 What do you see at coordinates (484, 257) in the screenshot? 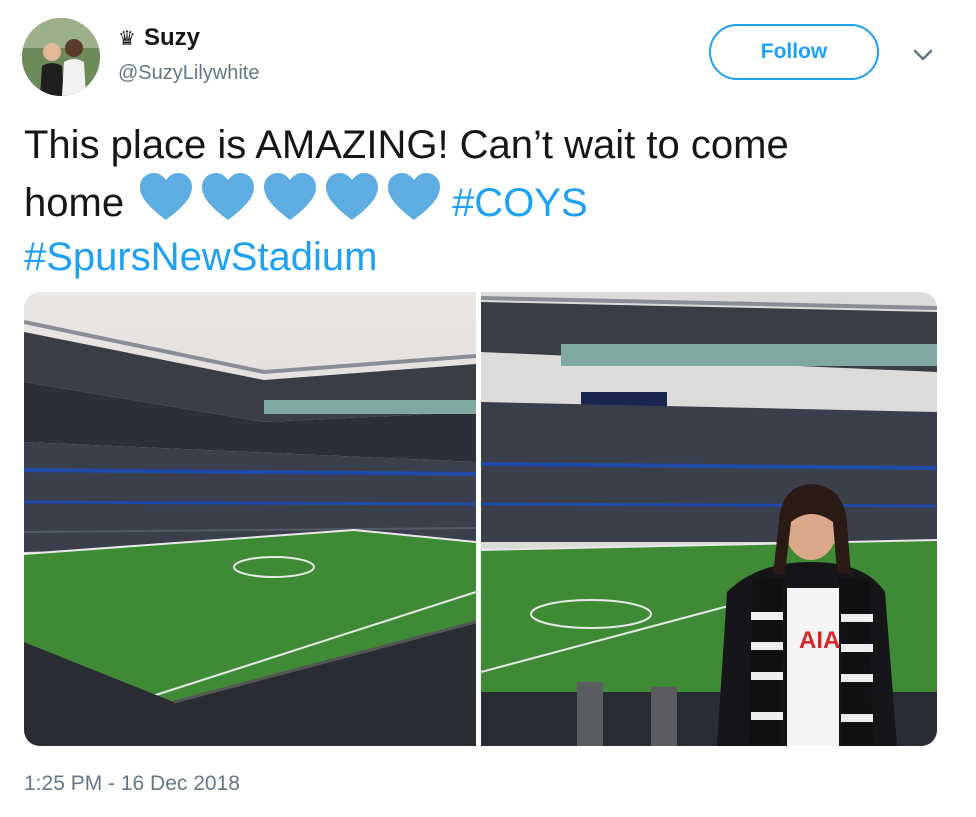
I see `hashtag-spursnewstadium: #SpursNewStadium` at bounding box center [484, 257].